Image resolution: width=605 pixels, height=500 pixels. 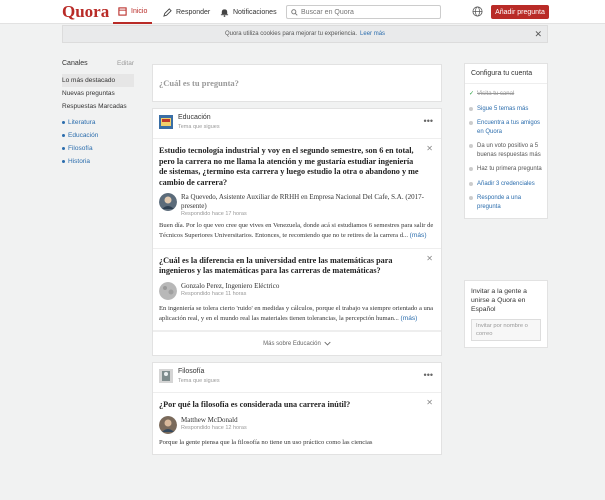 I want to click on add-question-button: Añadir pregunta, so click(x=520, y=12).